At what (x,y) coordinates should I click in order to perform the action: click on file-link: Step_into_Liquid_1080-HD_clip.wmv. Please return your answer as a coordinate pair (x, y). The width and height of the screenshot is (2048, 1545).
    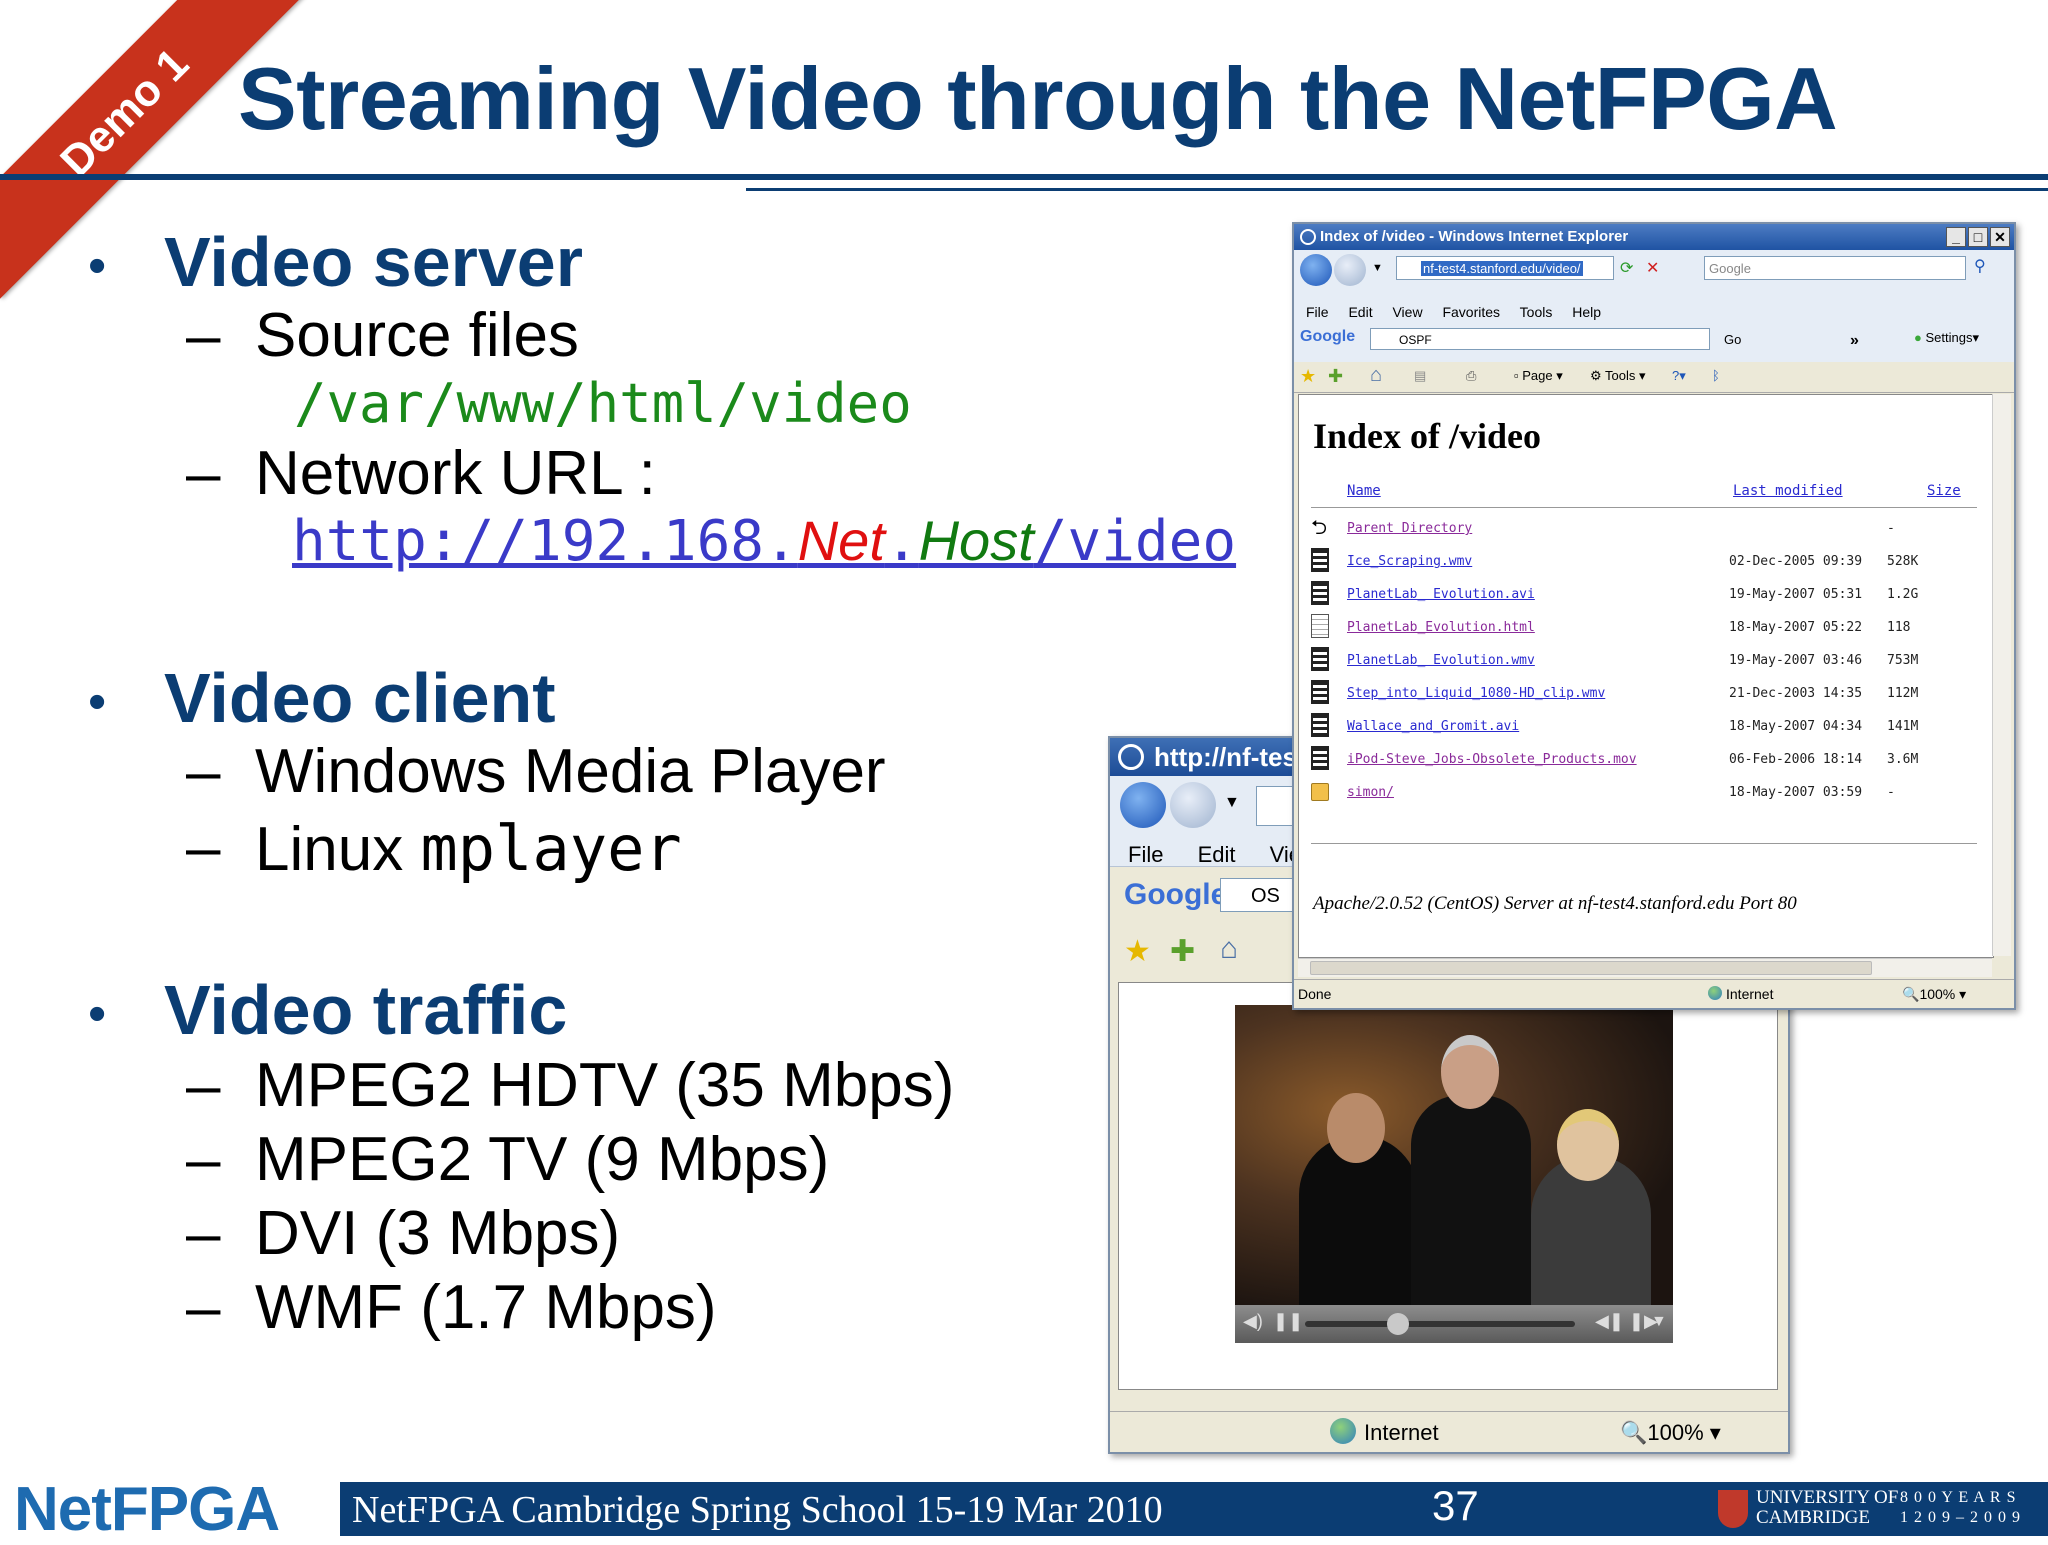
    Looking at the image, I should click on (1476, 693).